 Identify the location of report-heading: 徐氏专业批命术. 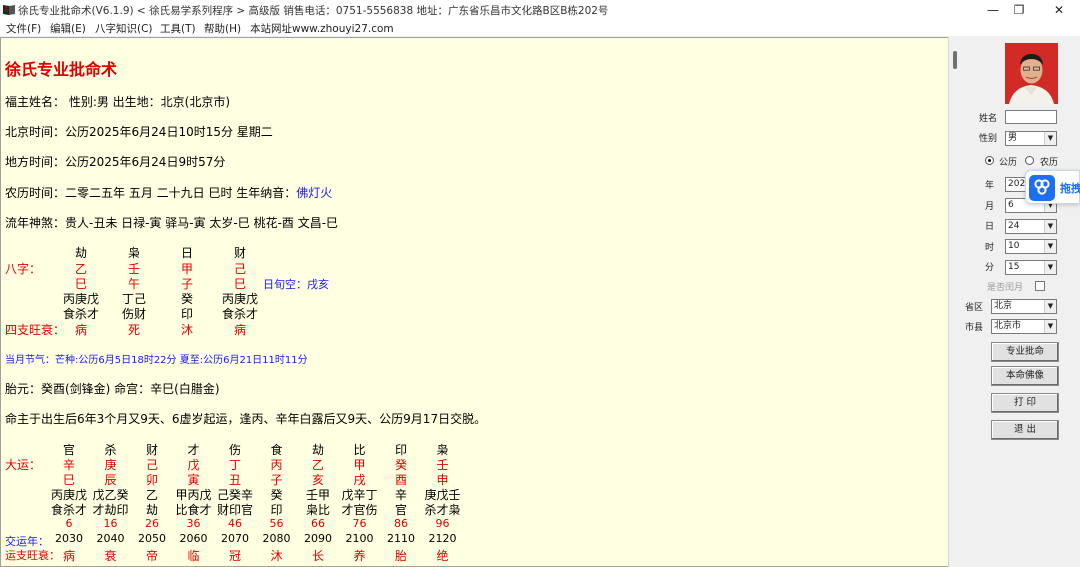
(61, 69).